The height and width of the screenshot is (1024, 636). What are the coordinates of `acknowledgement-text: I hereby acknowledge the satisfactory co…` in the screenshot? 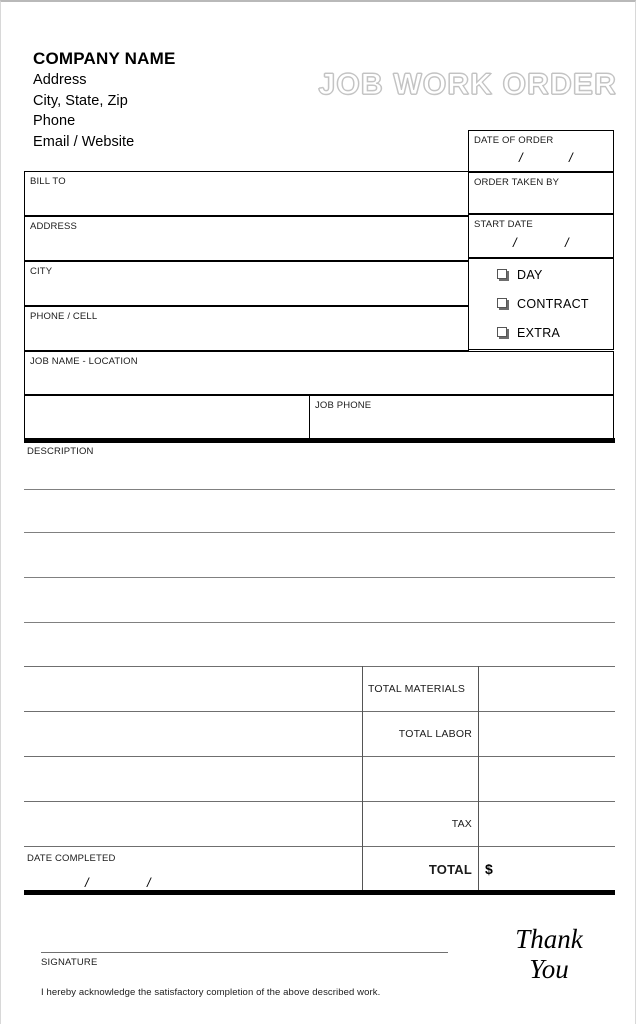 It's located at (211, 992).